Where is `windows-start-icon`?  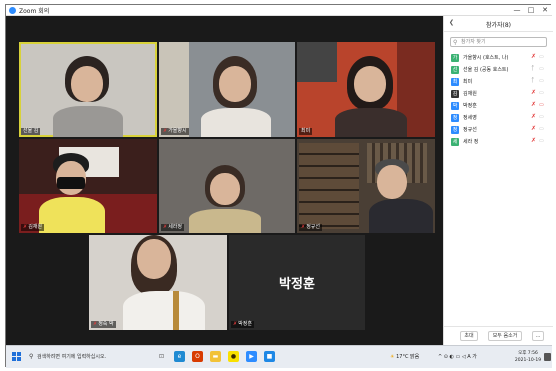 windows-start-icon is located at coordinates (17, 357).